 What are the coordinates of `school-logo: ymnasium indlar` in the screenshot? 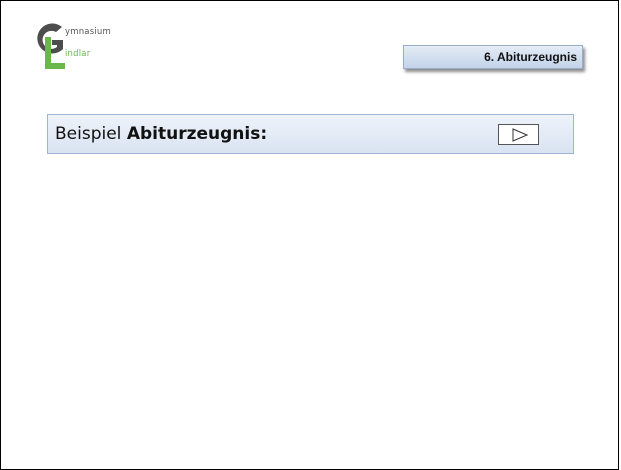 It's located at (91, 49).